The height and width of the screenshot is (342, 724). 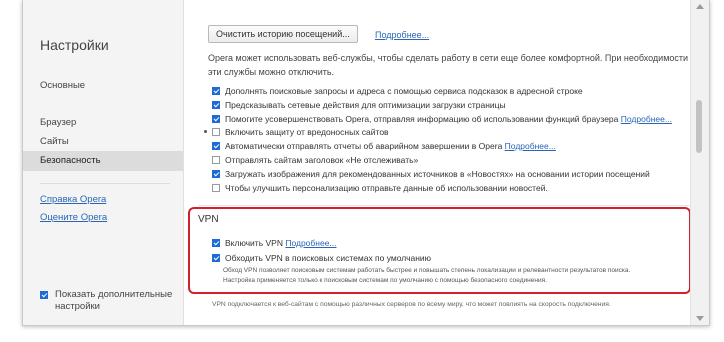 What do you see at coordinates (103, 123) in the screenshot?
I see `sidebar-item-browser: Браузер` at bounding box center [103, 123].